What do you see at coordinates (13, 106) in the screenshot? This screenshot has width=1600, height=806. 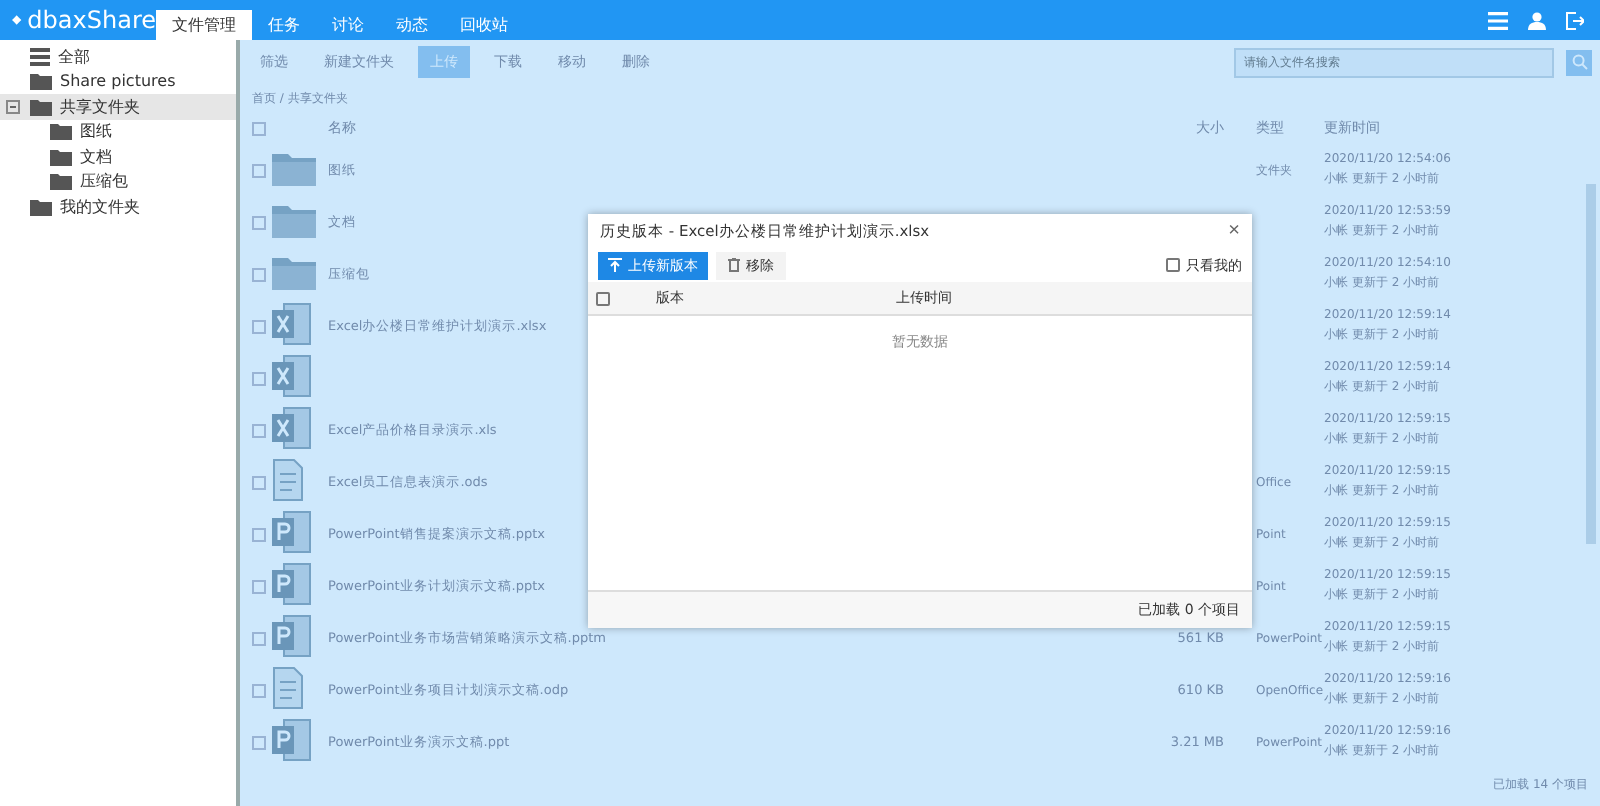 I see `collapse-icon` at bounding box center [13, 106].